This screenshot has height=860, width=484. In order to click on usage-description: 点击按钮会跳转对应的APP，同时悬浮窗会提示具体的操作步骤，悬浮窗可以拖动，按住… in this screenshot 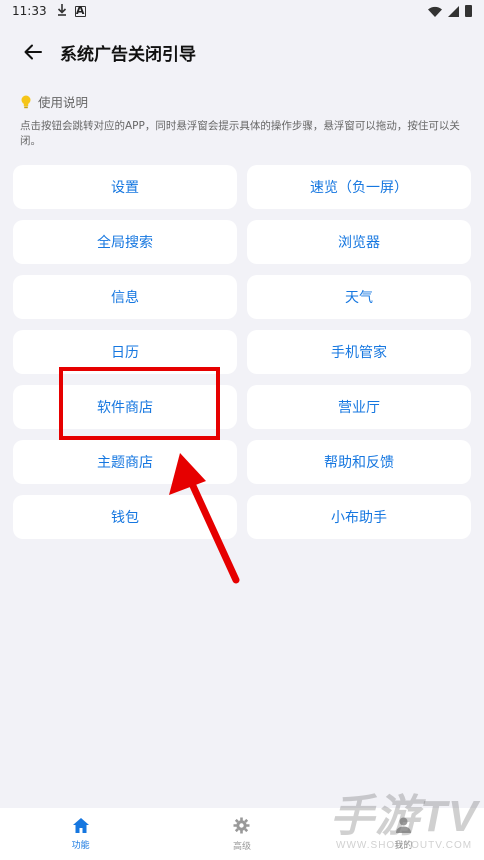, I will do `click(240, 133)`.